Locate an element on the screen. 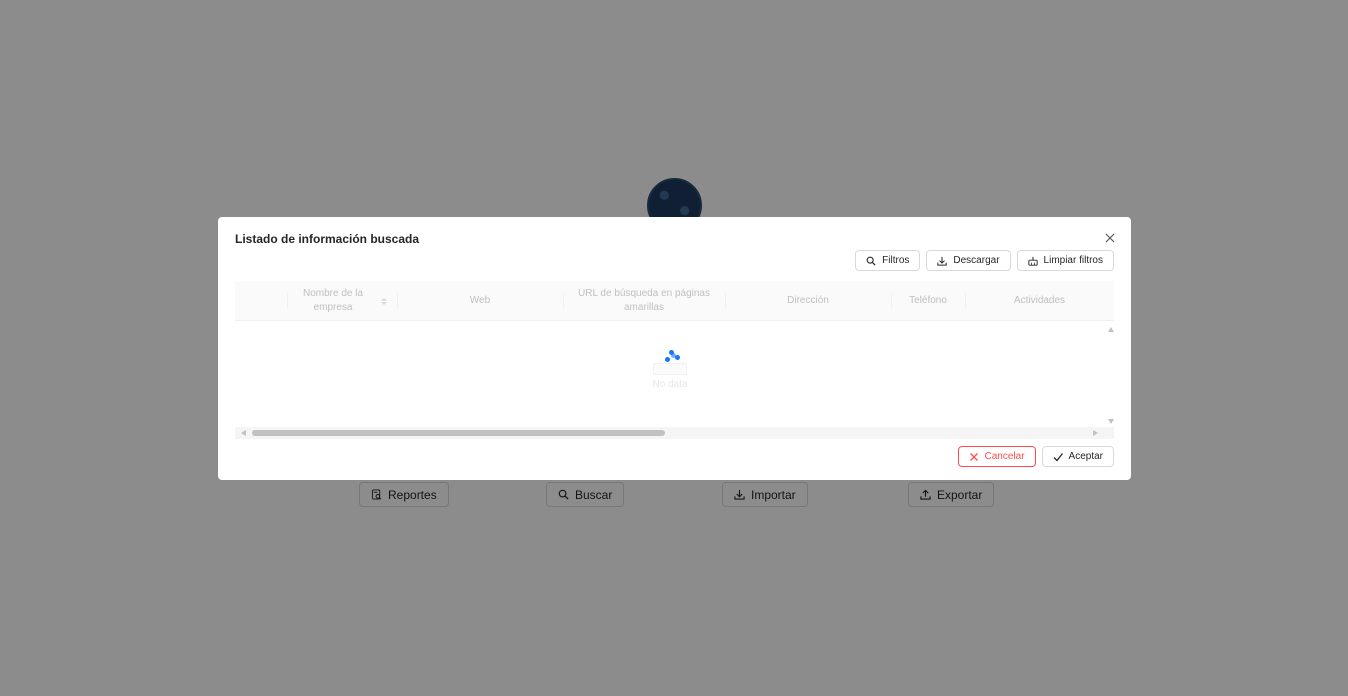 The height and width of the screenshot is (696, 1348). close-button is located at coordinates (1110, 238).